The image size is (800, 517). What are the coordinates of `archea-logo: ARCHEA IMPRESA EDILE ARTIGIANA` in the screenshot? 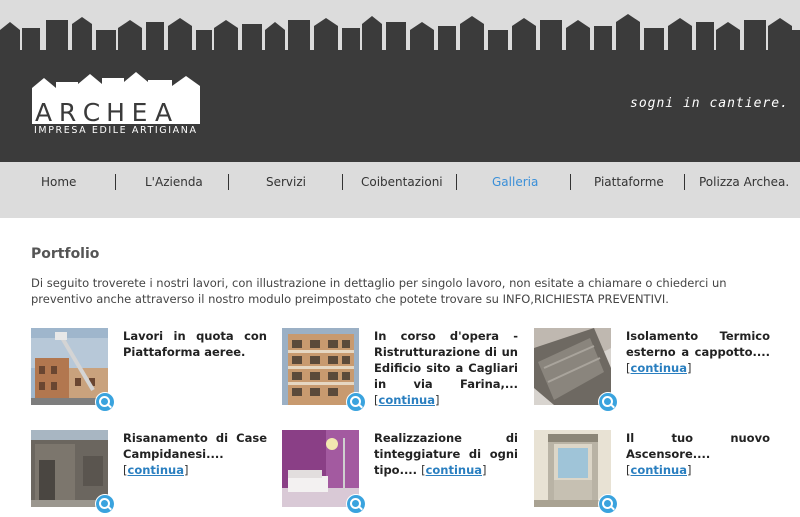 It's located at (117, 103).